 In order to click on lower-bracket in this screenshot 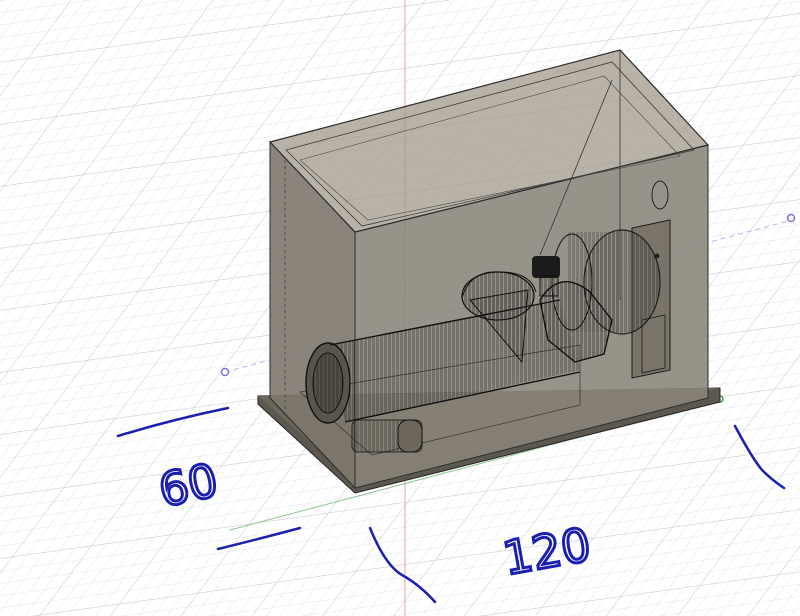, I will do `click(387, 436)`.